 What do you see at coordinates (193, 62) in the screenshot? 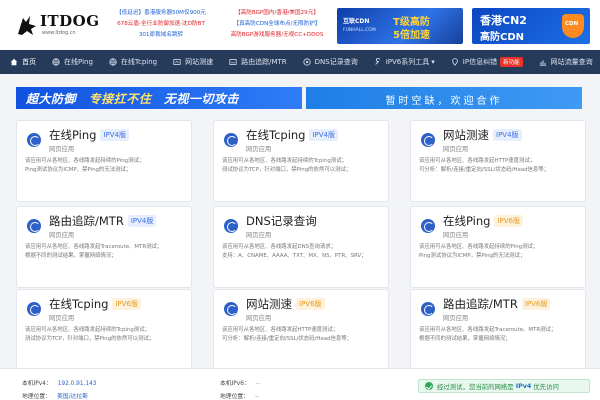
I see `nav-item-speedtest: 网站测速` at bounding box center [193, 62].